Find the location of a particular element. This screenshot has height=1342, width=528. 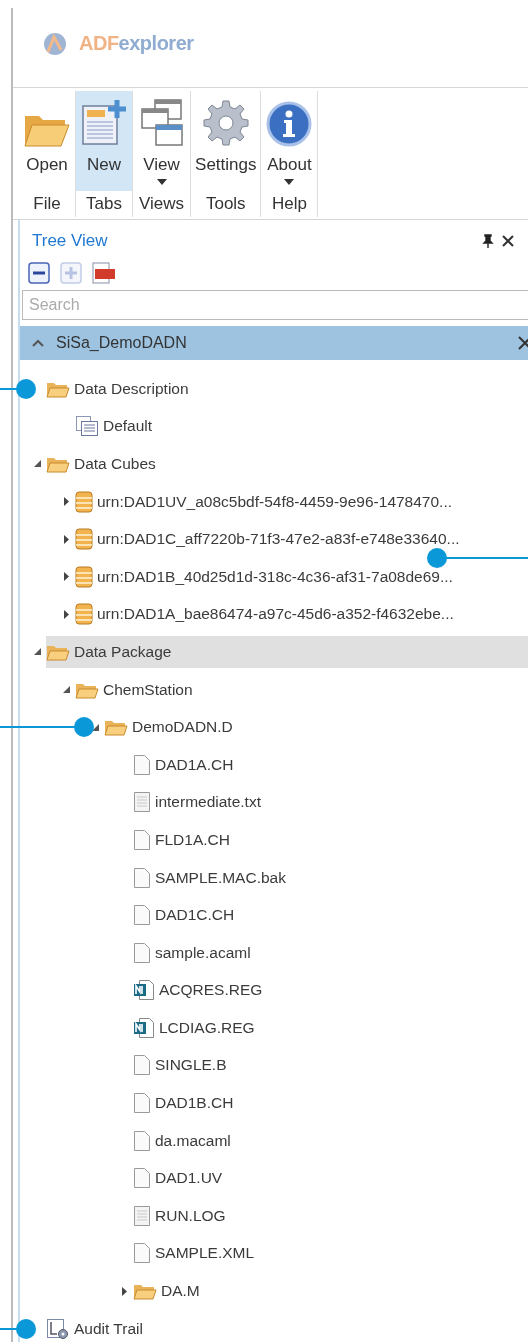

group-label: Tabs is located at coordinates (104, 204).